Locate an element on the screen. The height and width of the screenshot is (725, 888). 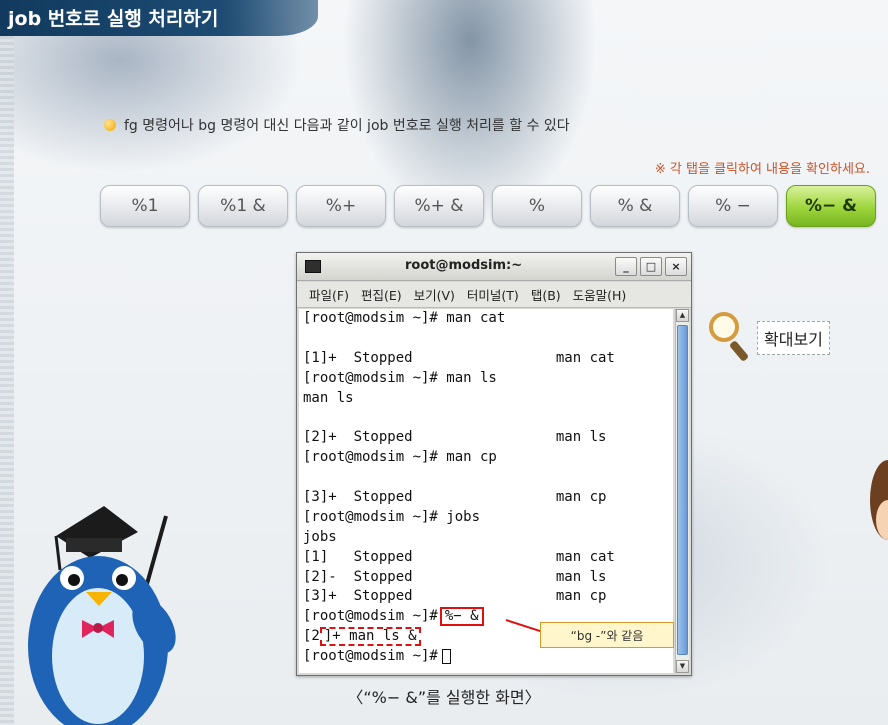
terminal-scrollbar: ▲ ▼ is located at coordinates (682, 491).